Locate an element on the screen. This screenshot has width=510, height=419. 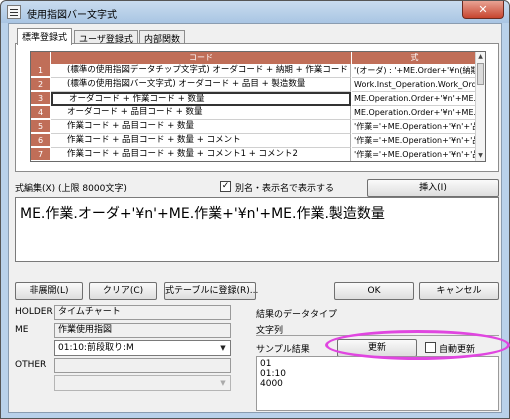
tab-user: ユーザ登録式 is located at coordinates (106, 37).